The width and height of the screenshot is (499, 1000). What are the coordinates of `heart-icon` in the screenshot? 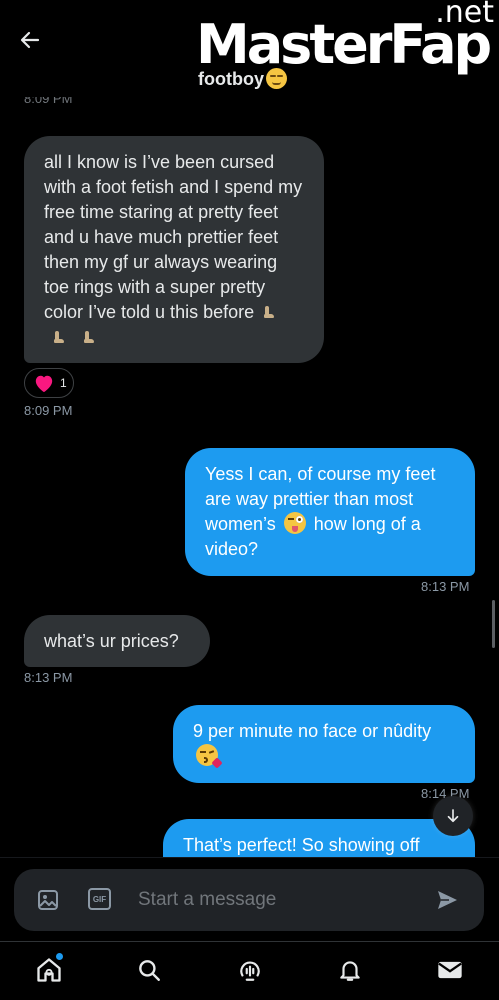 It's located at (44, 384).